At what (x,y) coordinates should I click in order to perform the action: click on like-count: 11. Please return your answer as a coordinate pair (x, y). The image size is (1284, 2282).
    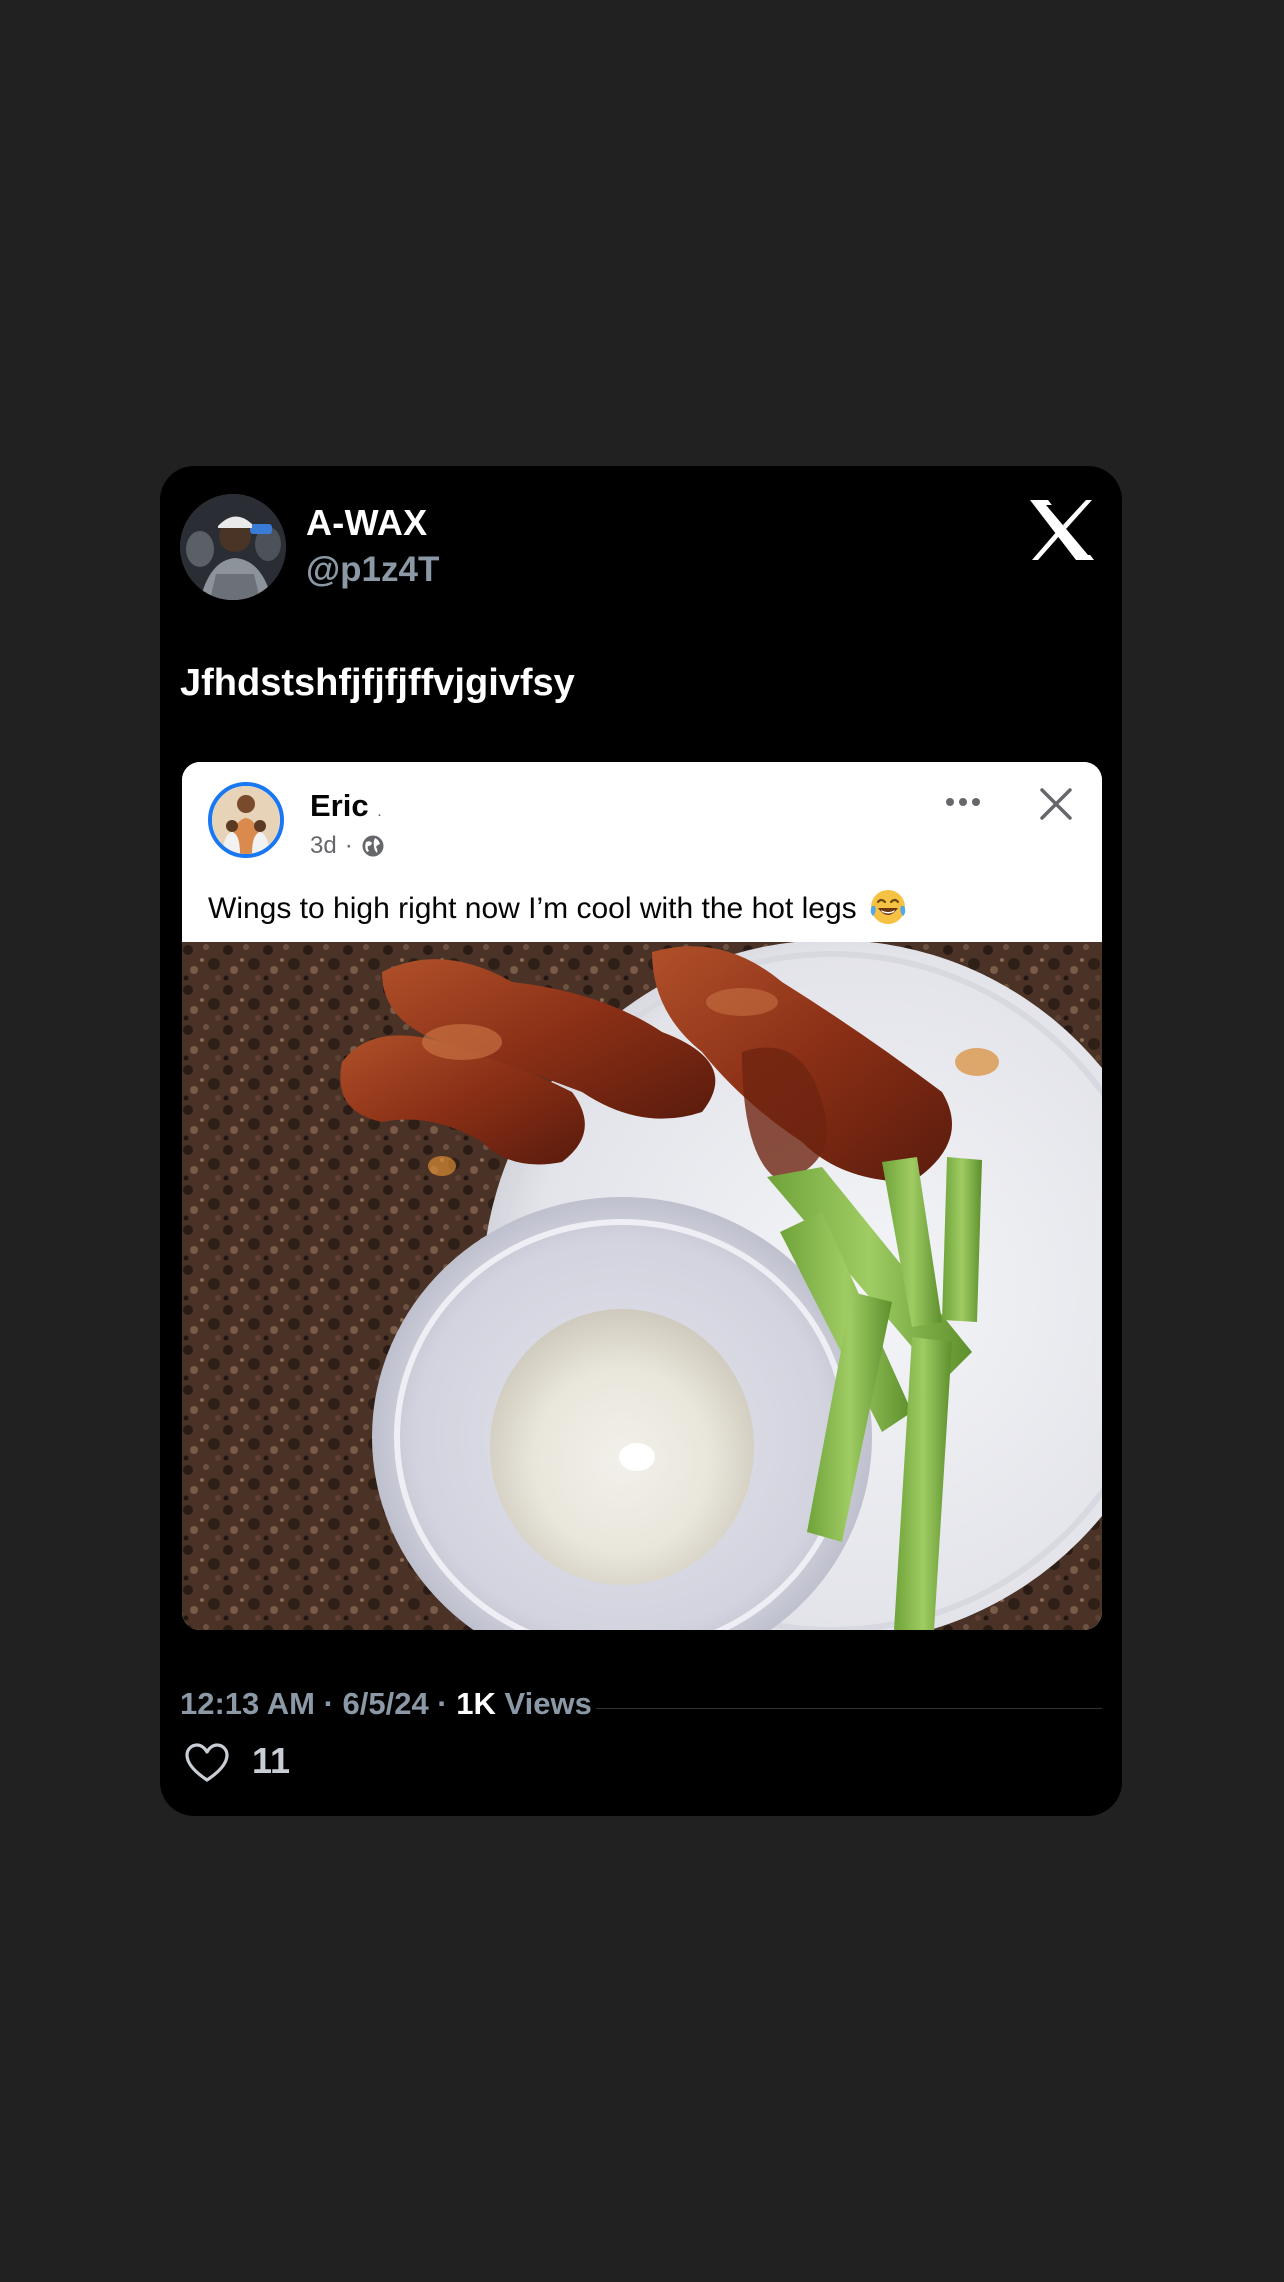
    Looking at the image, I should click on (271, 1761).